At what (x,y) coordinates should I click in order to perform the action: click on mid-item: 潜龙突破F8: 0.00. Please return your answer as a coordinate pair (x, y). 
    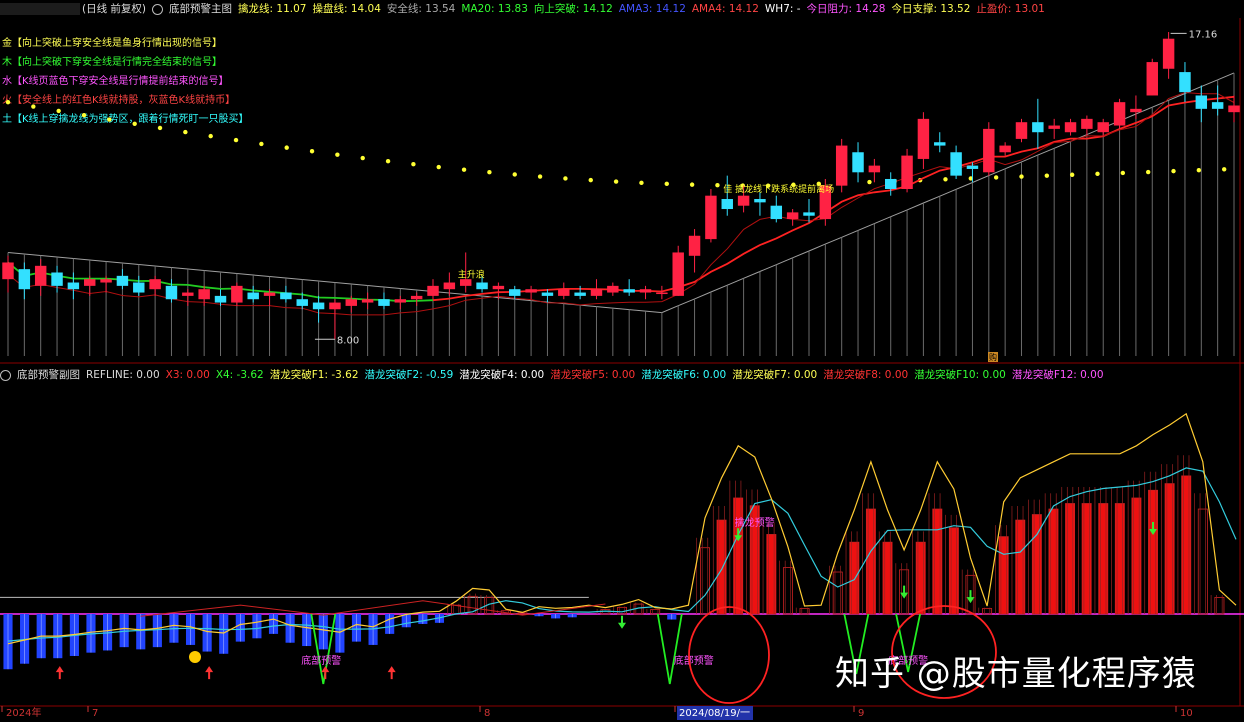
    Looking at the image, I should click on (866, 375).